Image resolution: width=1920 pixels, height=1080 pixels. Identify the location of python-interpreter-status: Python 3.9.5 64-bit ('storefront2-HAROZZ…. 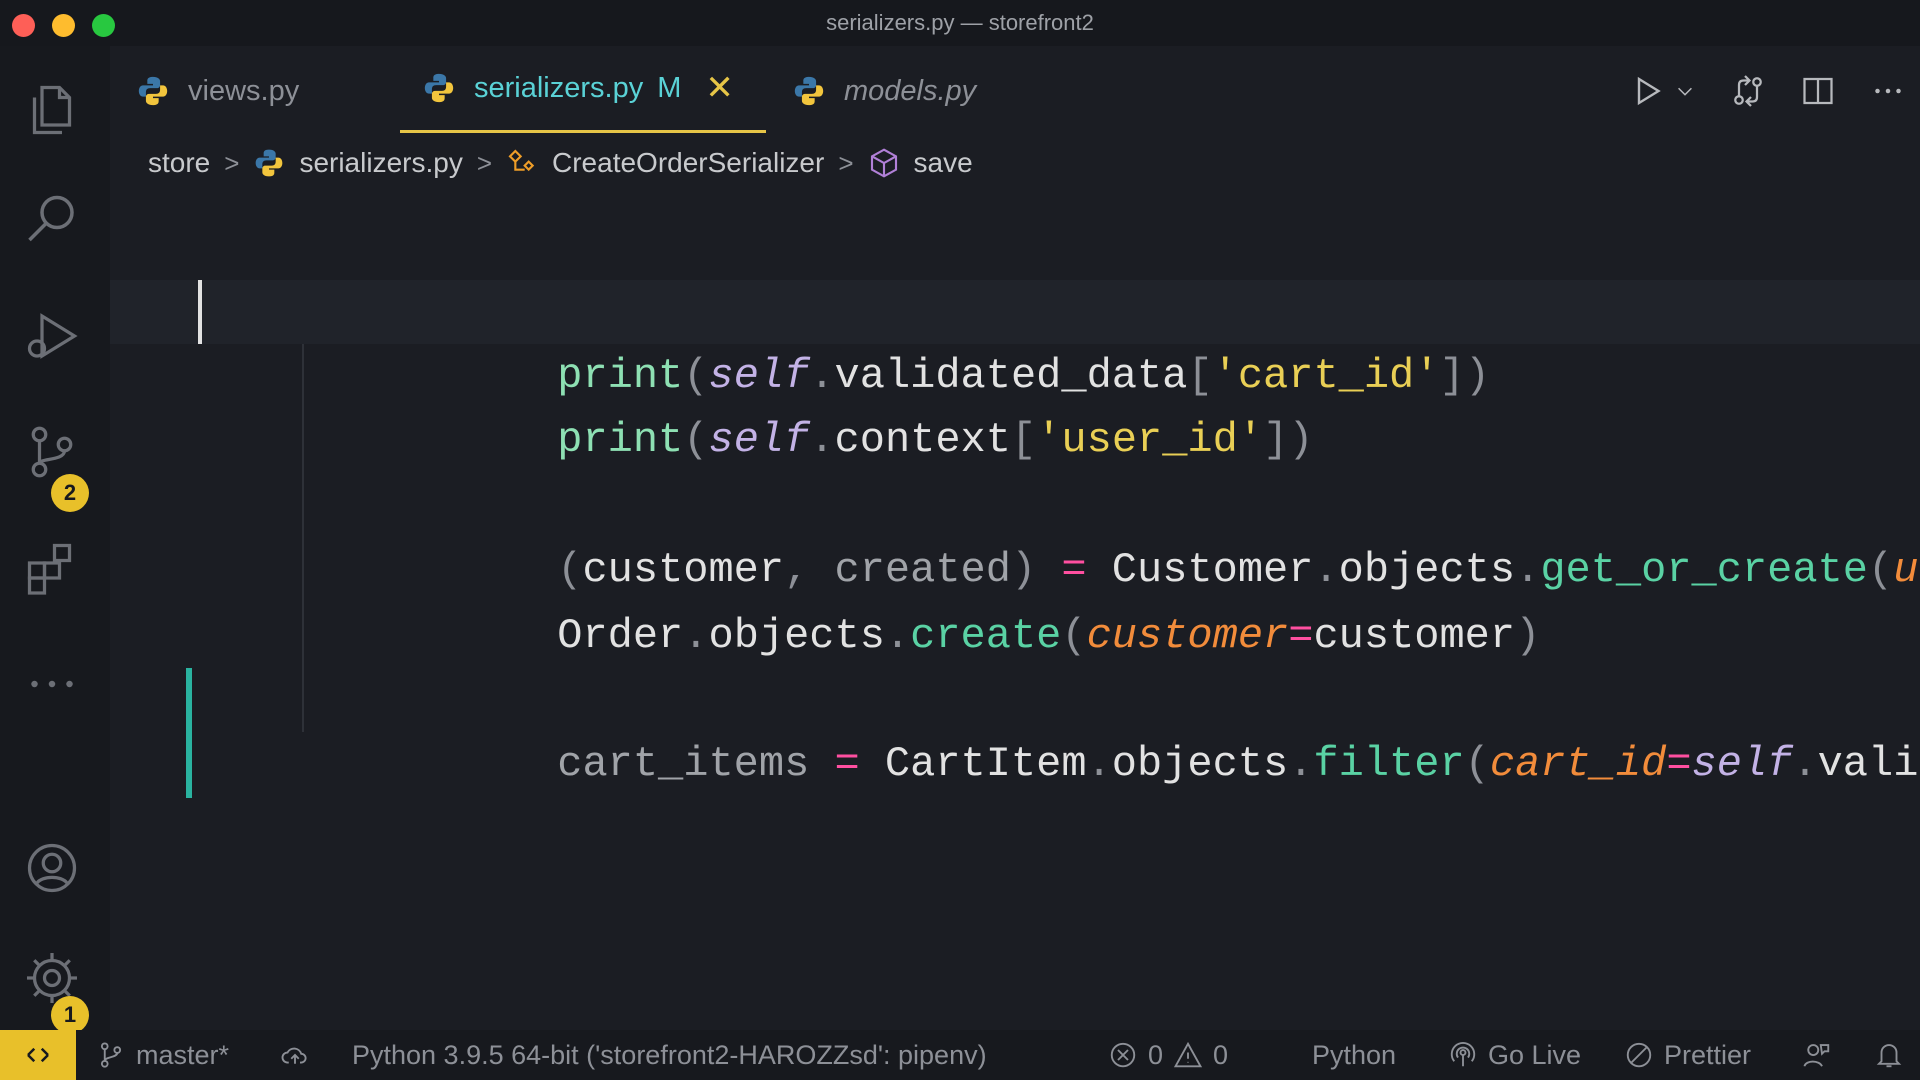
(669, 1055).